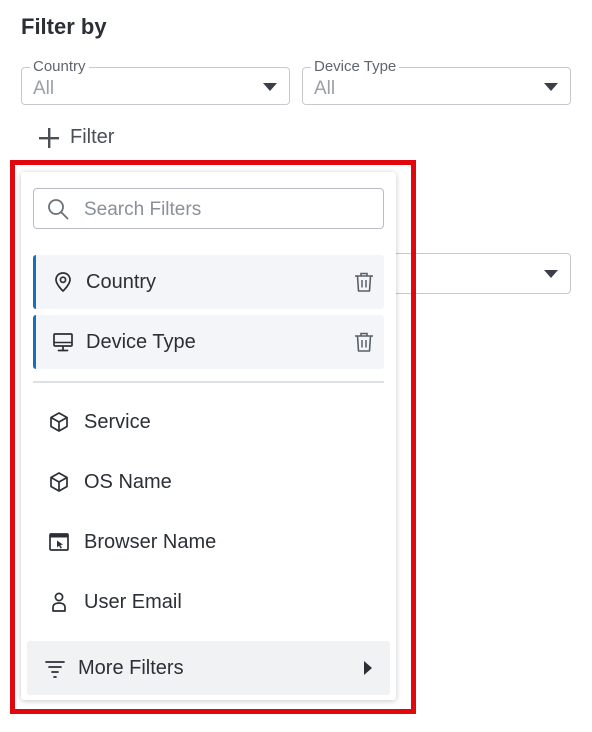 The height and width of the screenshot is (732, 592). Describe the element at coordinates (155, 81) in the screenshot. I see `country-select: Country All` at that location.